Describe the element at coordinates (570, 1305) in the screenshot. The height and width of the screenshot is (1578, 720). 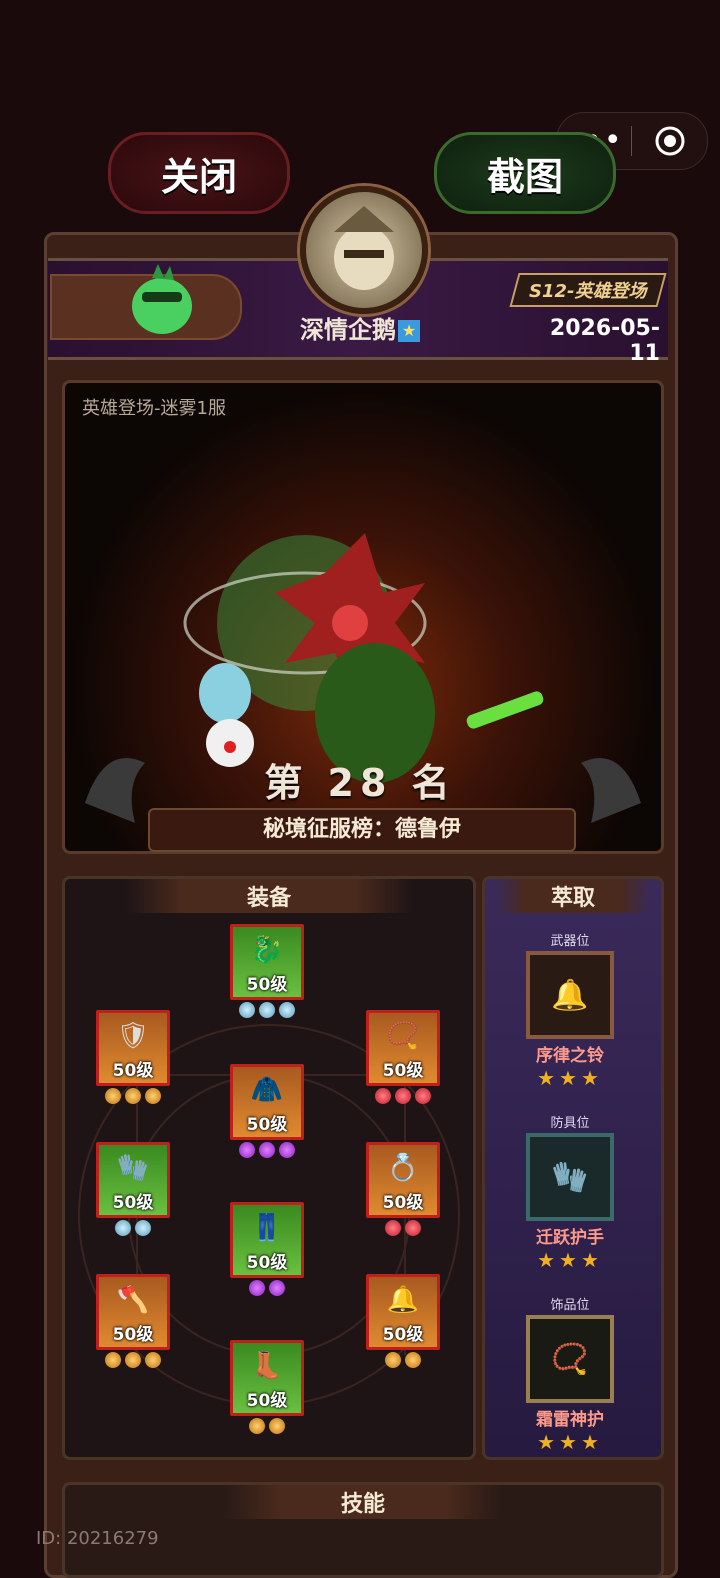
I see `extract-slot-label: 饰品位` at that location.